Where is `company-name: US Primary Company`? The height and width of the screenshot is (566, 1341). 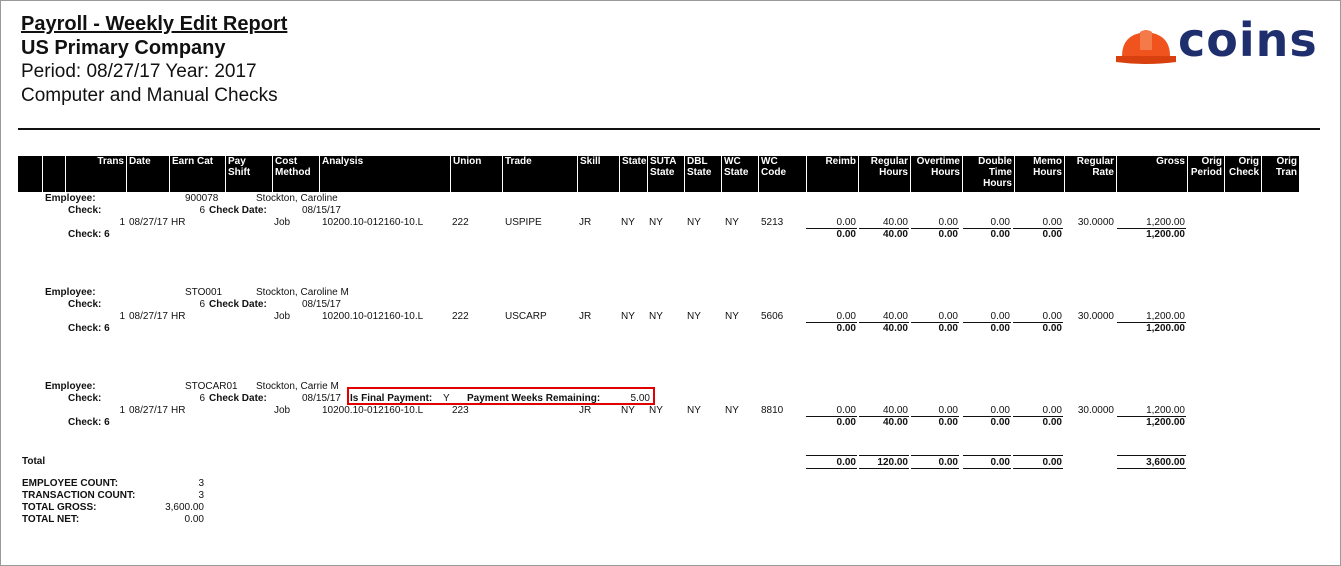
company-name: US Primary Company is located at coordinates (123, 48).